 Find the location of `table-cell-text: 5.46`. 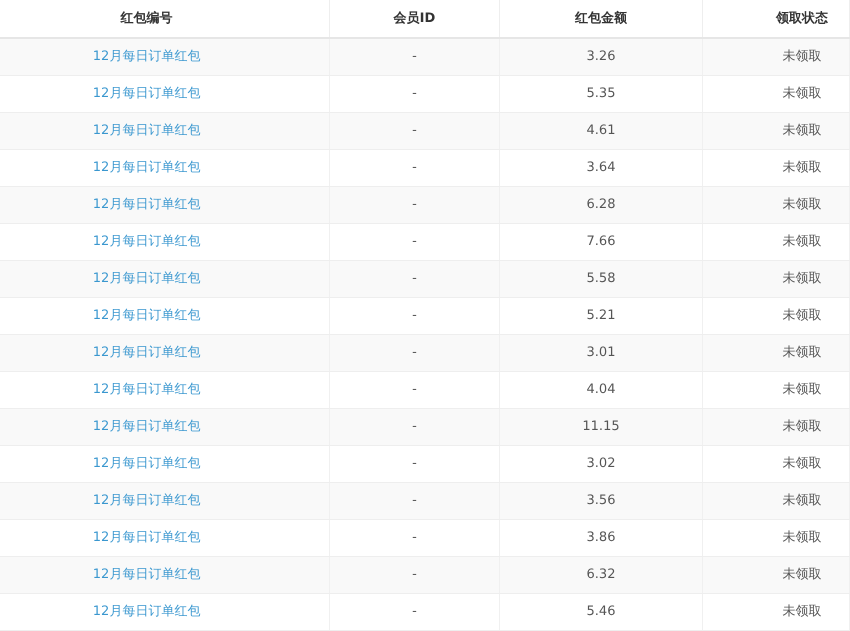

table-cell-text: 5.46 is located at coordinates (601, 612).